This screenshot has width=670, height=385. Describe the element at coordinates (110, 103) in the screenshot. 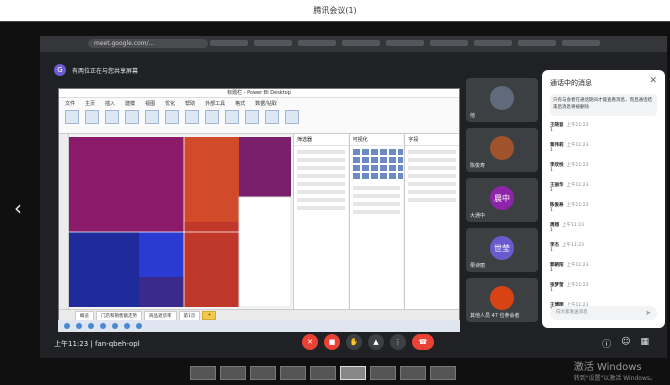

I see `ribbon-tab: 插入` at that location.